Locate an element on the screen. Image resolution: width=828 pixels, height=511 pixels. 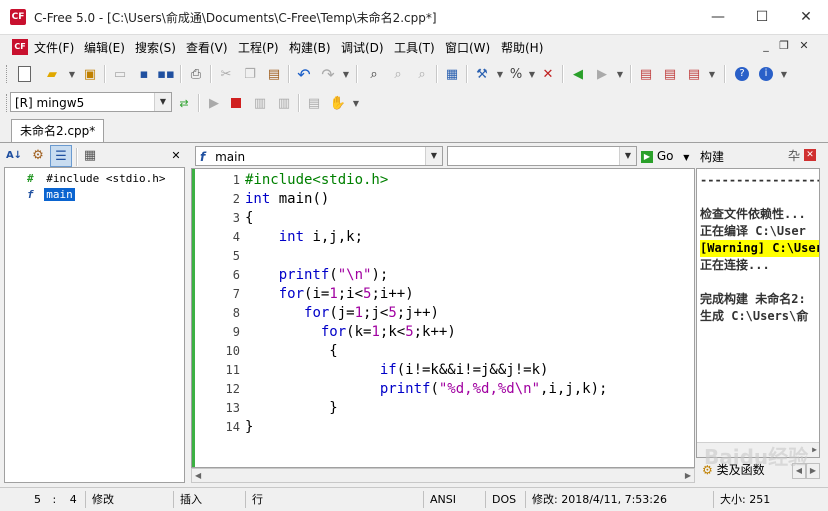
step-into-icon: ▥ is located at coordinates (284, 103).